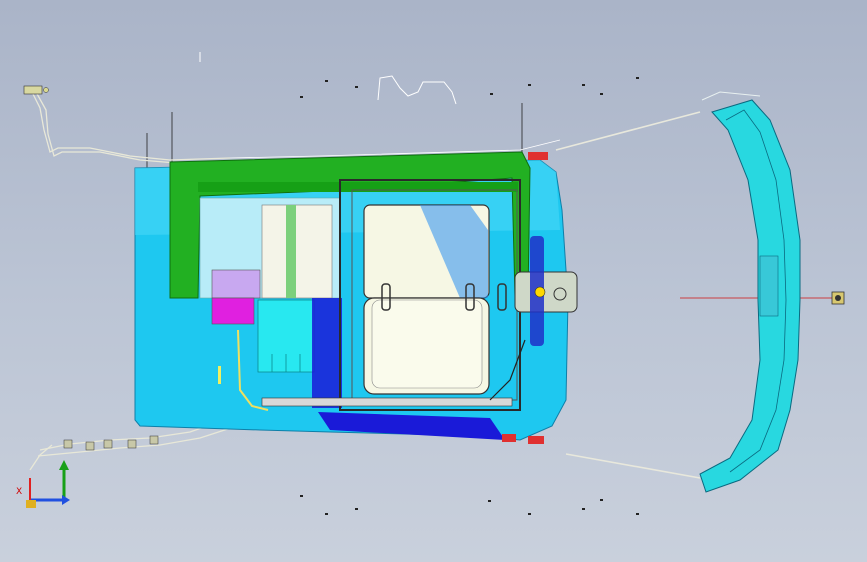 The height and width of the screenshot is (562, 867). Describe the element at coordinates (233, 311) in the screenshot. I see `panel-magenta` at that location.